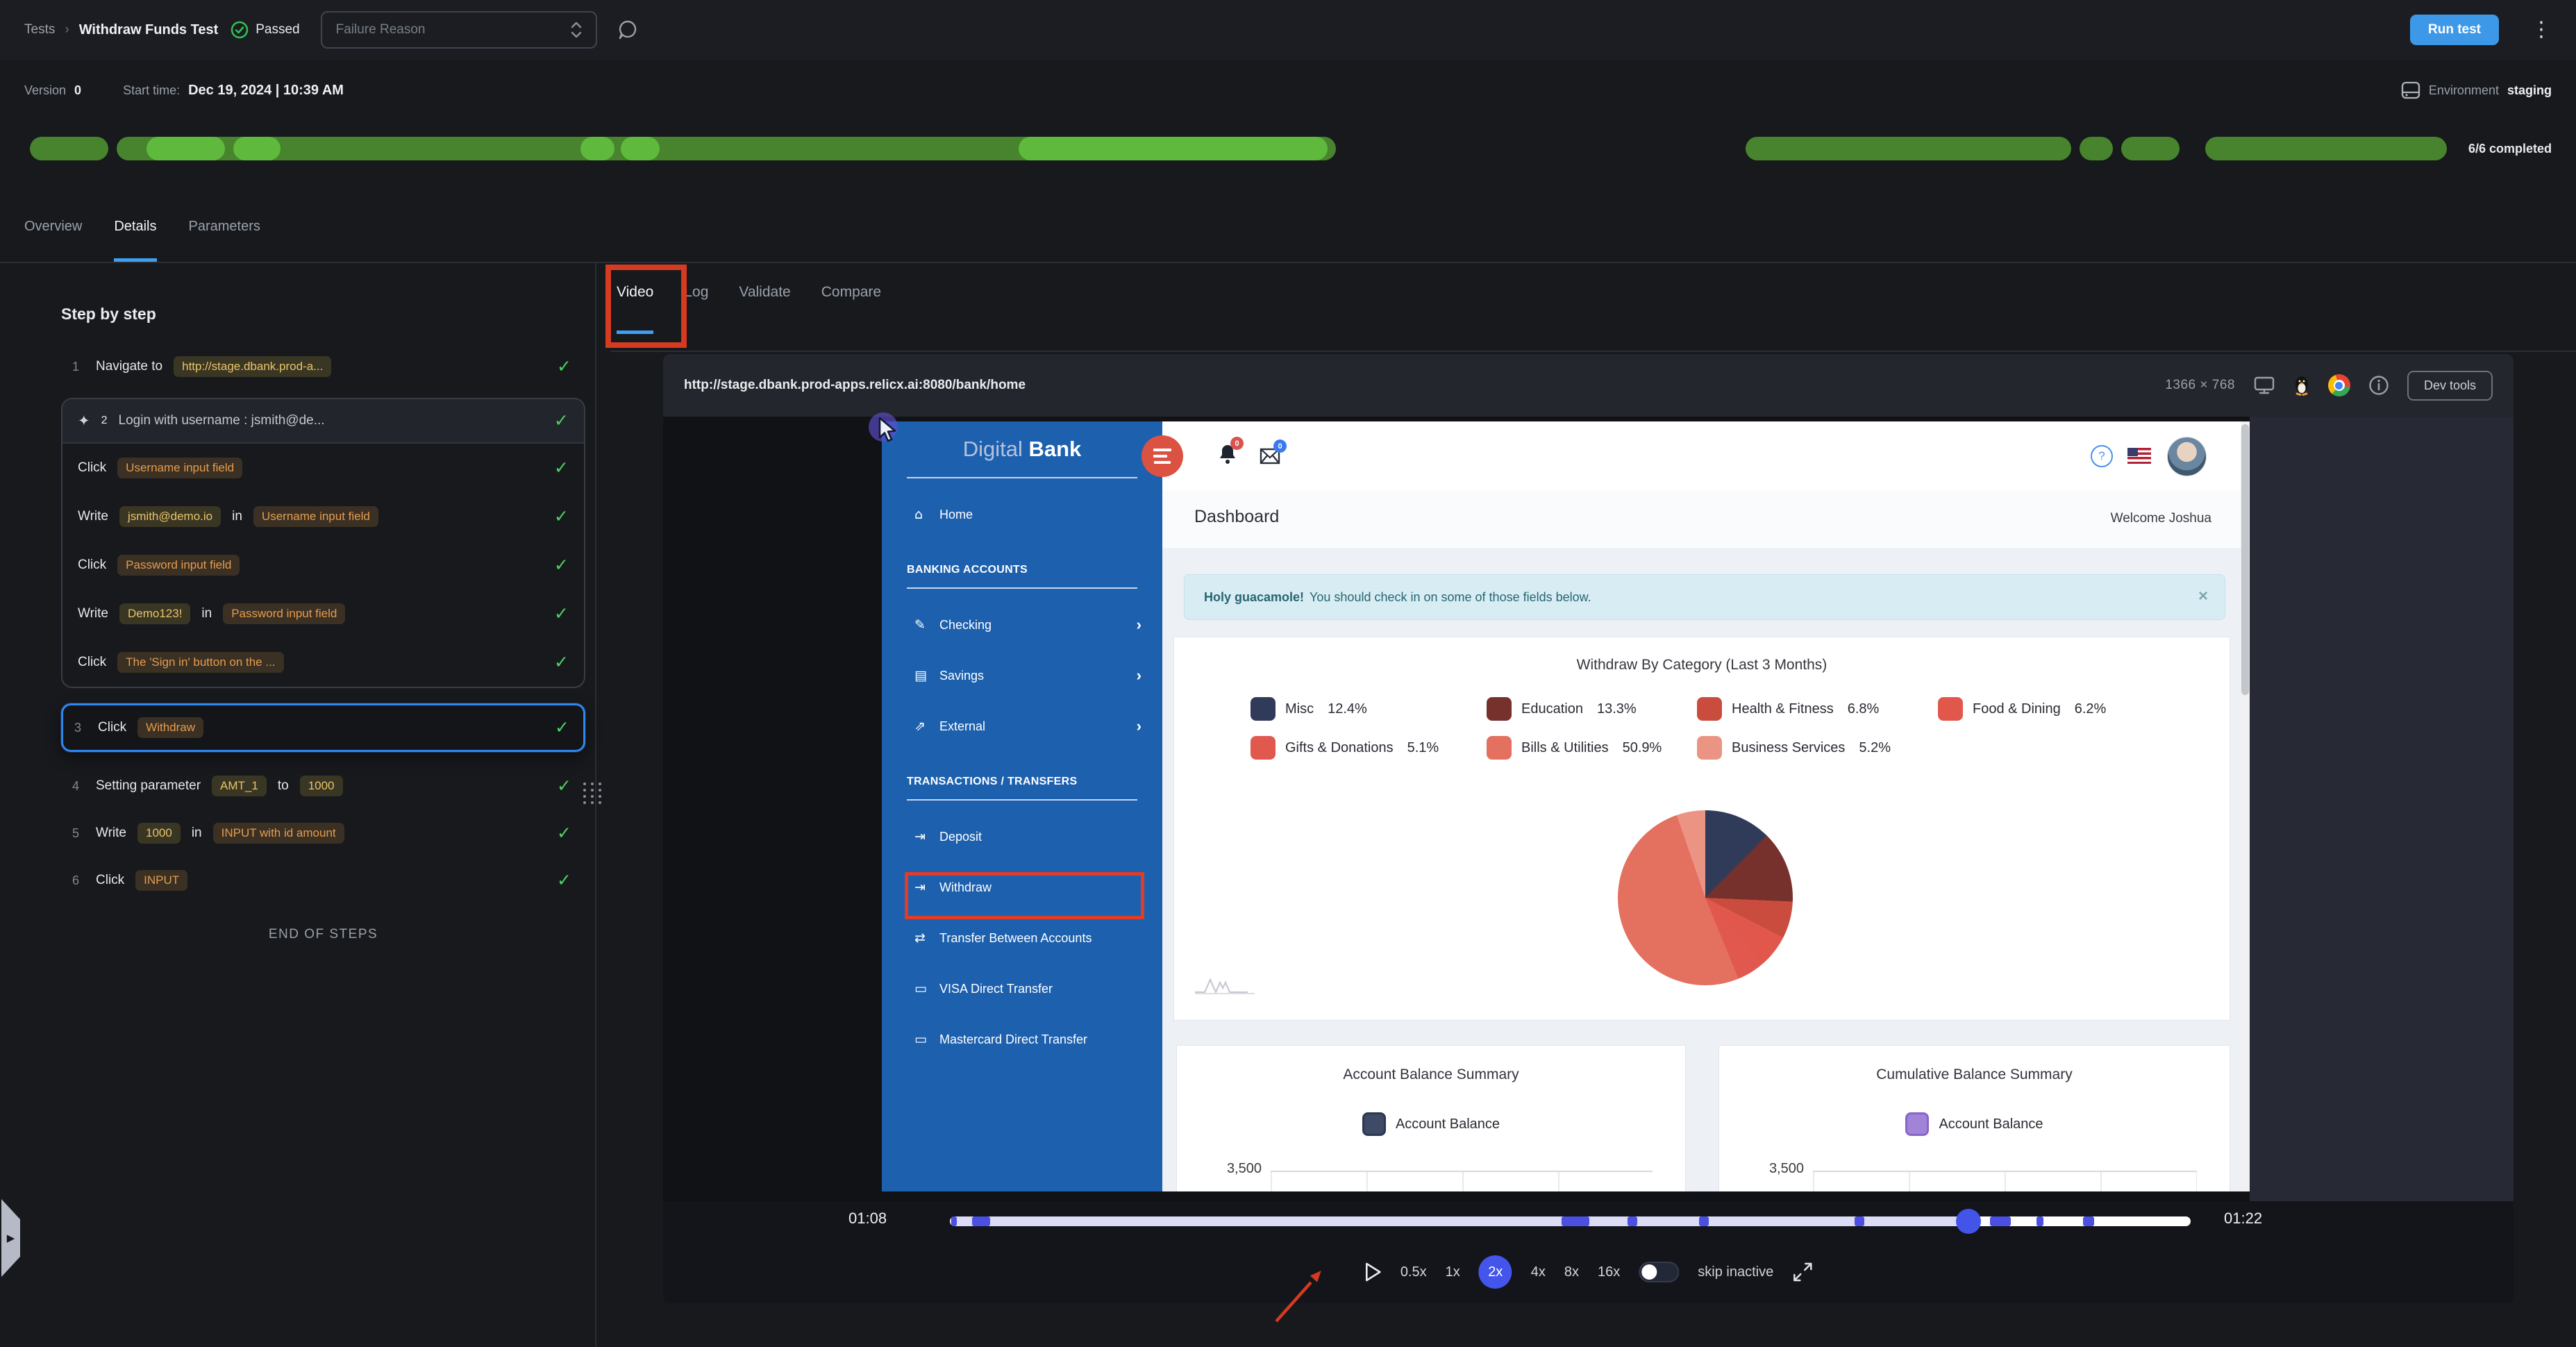  Describe the element at coordinates (1783, 709) in the screenshot. I see `legend-label: Health & Fitness` at that location.